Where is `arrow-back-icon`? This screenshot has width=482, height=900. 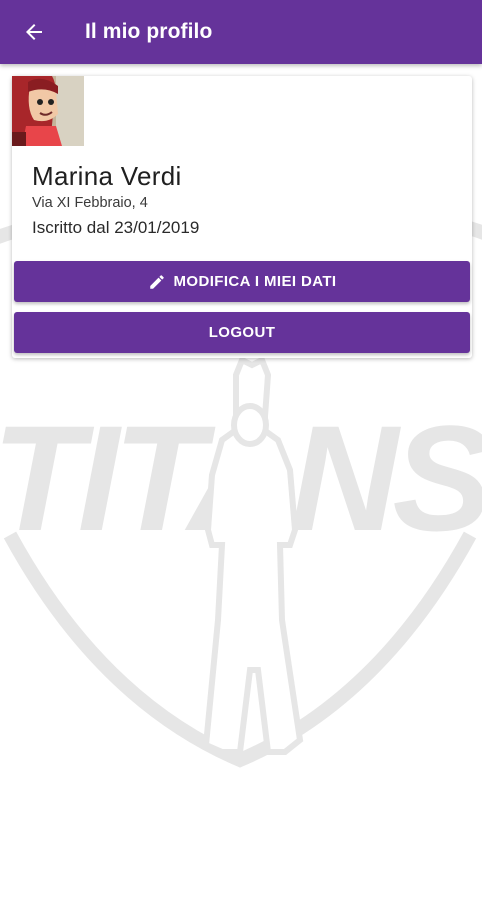
arrow-back-icon is located at coordinates (34, 32).